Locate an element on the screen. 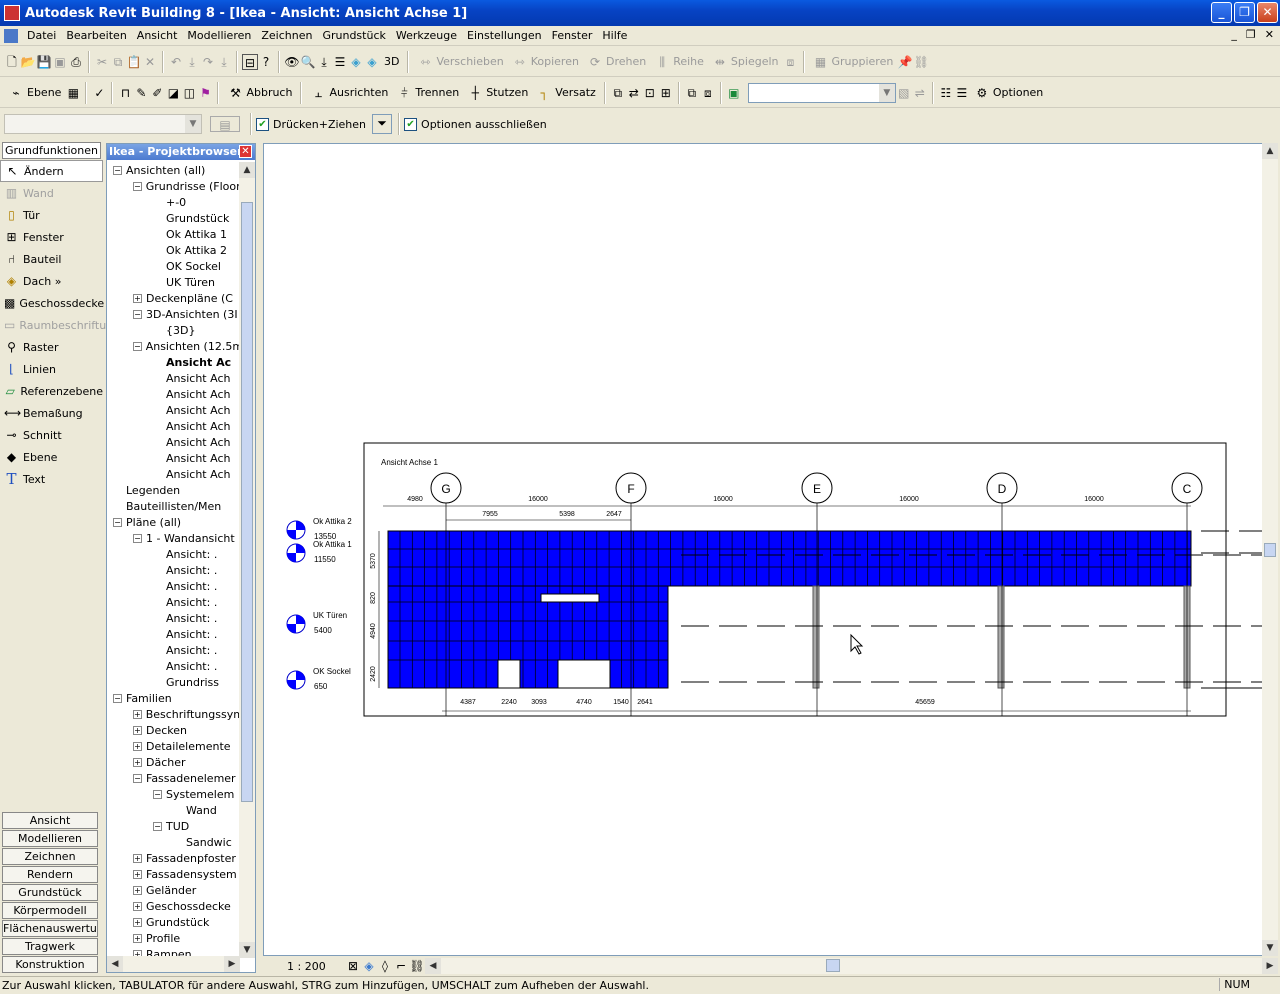 Image resolution: width=1280 pixels, height=994 pixels. tree-node: − Grundrisse (Floor is located at coordinates (173, 186).